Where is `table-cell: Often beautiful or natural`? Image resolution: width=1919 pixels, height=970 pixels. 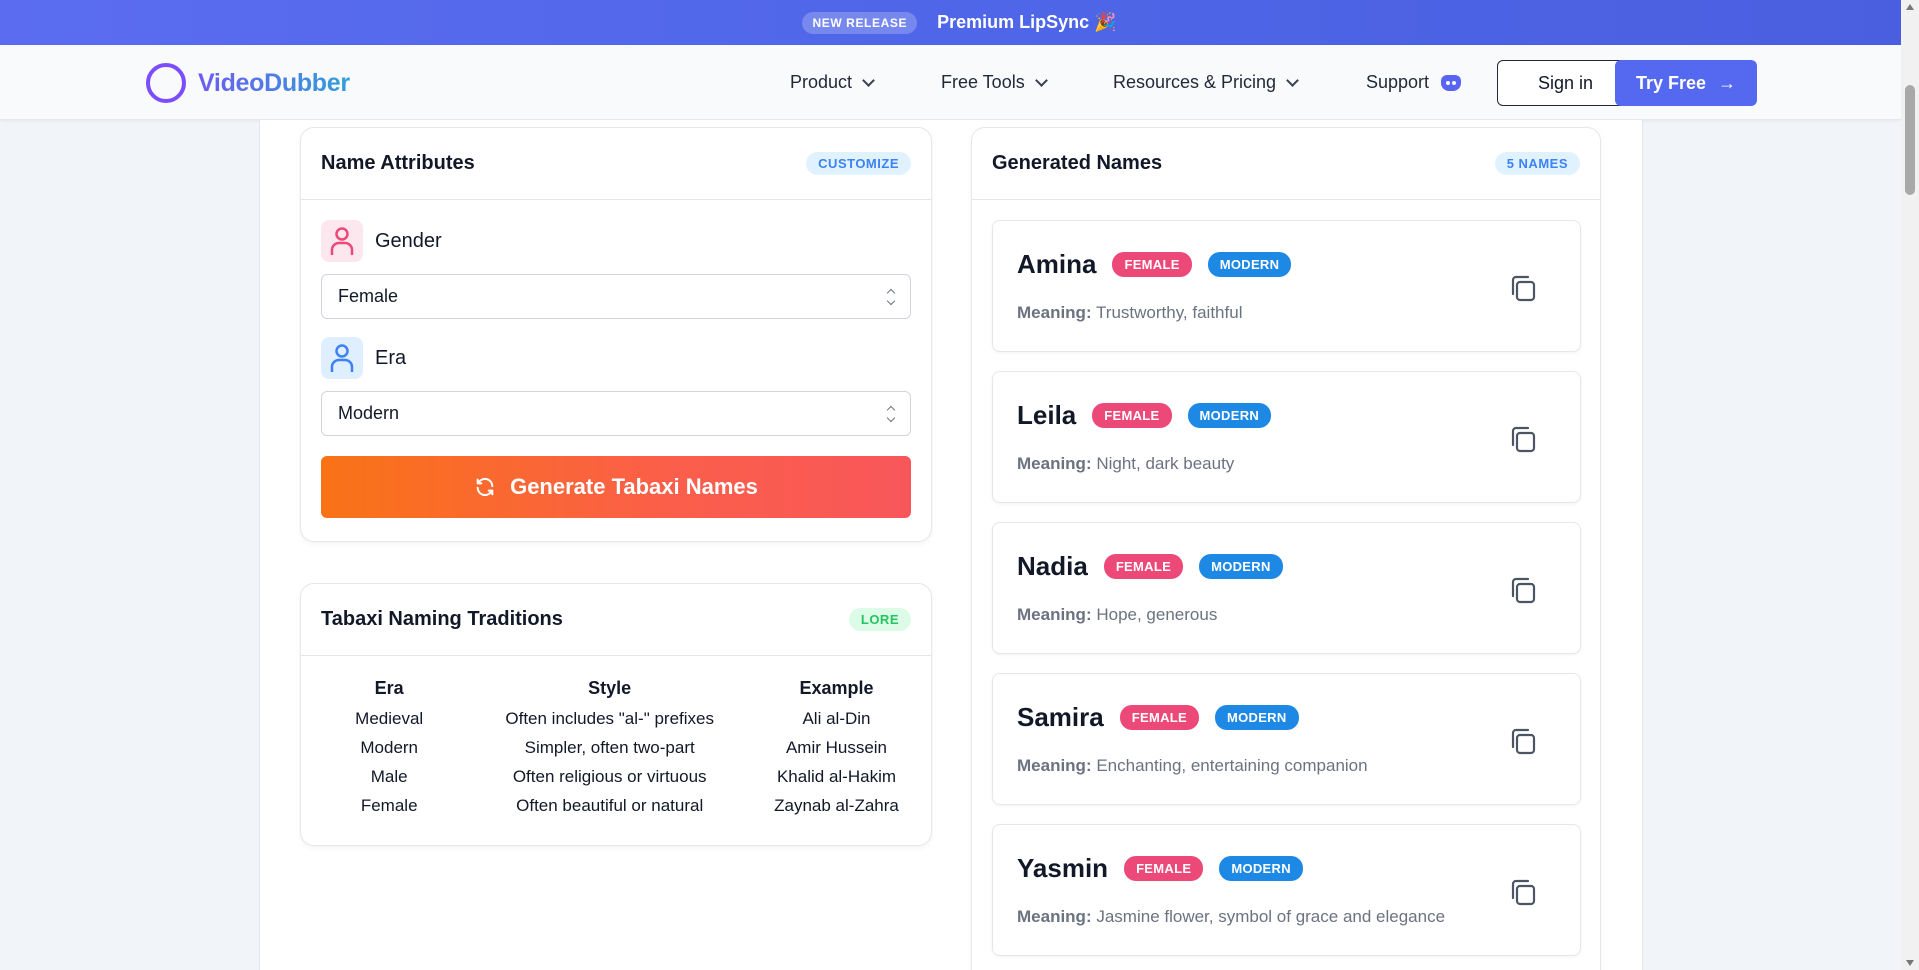
table-cell: Often beautiful or natural is located at coordinates (610, 805).